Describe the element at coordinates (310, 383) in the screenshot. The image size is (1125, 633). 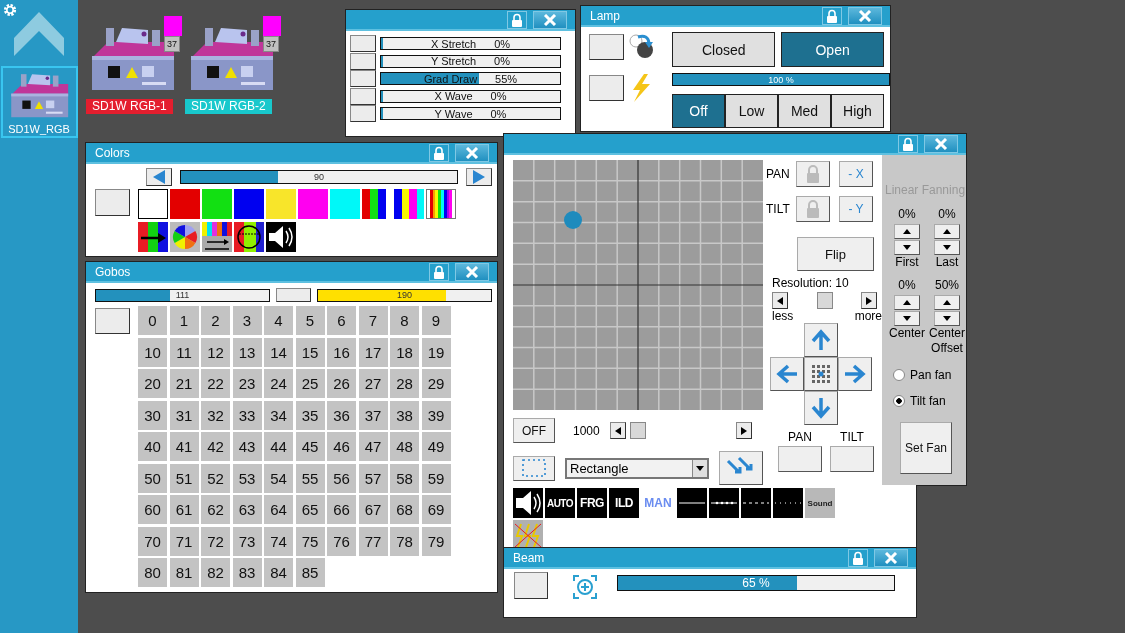
I see `gobo-button: 25` at that location.